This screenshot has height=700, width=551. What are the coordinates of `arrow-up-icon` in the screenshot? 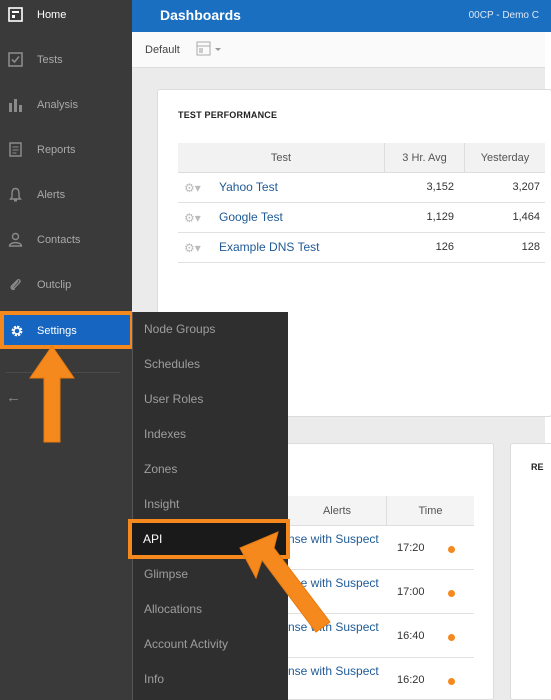 It's located at (52, 394).